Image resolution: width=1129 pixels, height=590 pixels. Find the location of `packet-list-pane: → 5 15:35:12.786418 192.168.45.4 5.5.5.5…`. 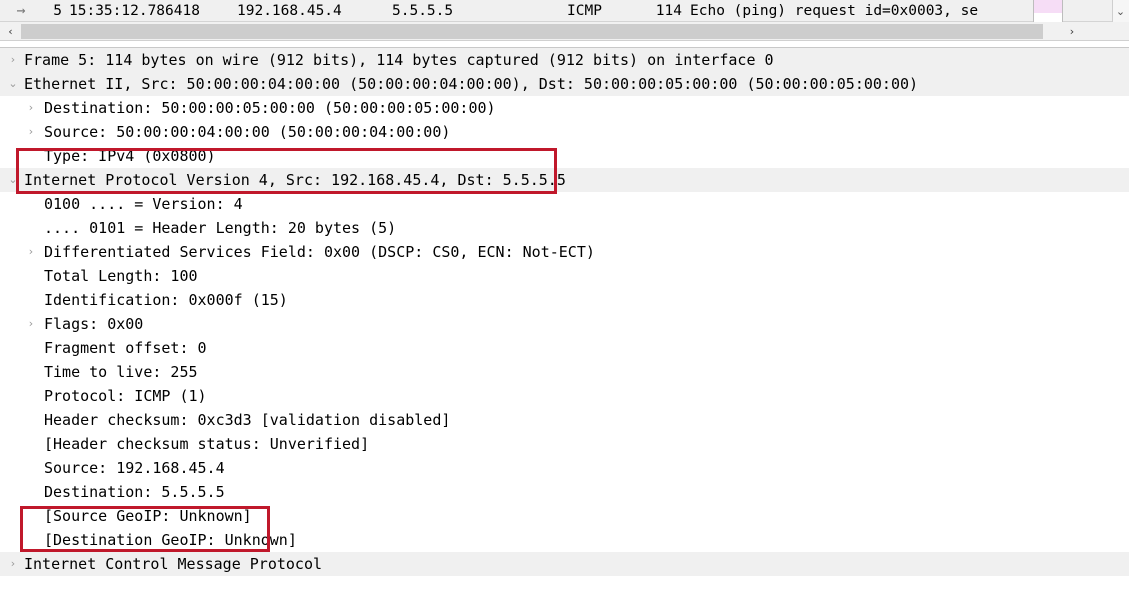

packet-list-pane: → 5 15:35:12.786418 192.168.45.4 5.5.5.5… is located at coordinates (564, 11).